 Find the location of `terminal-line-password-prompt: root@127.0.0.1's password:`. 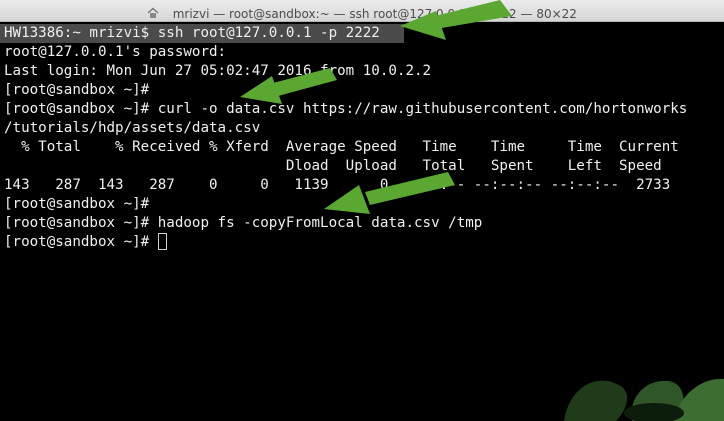

terminal-line-password-prompt: root@127.0.0.1's password: is located at coordinates (115, 52).